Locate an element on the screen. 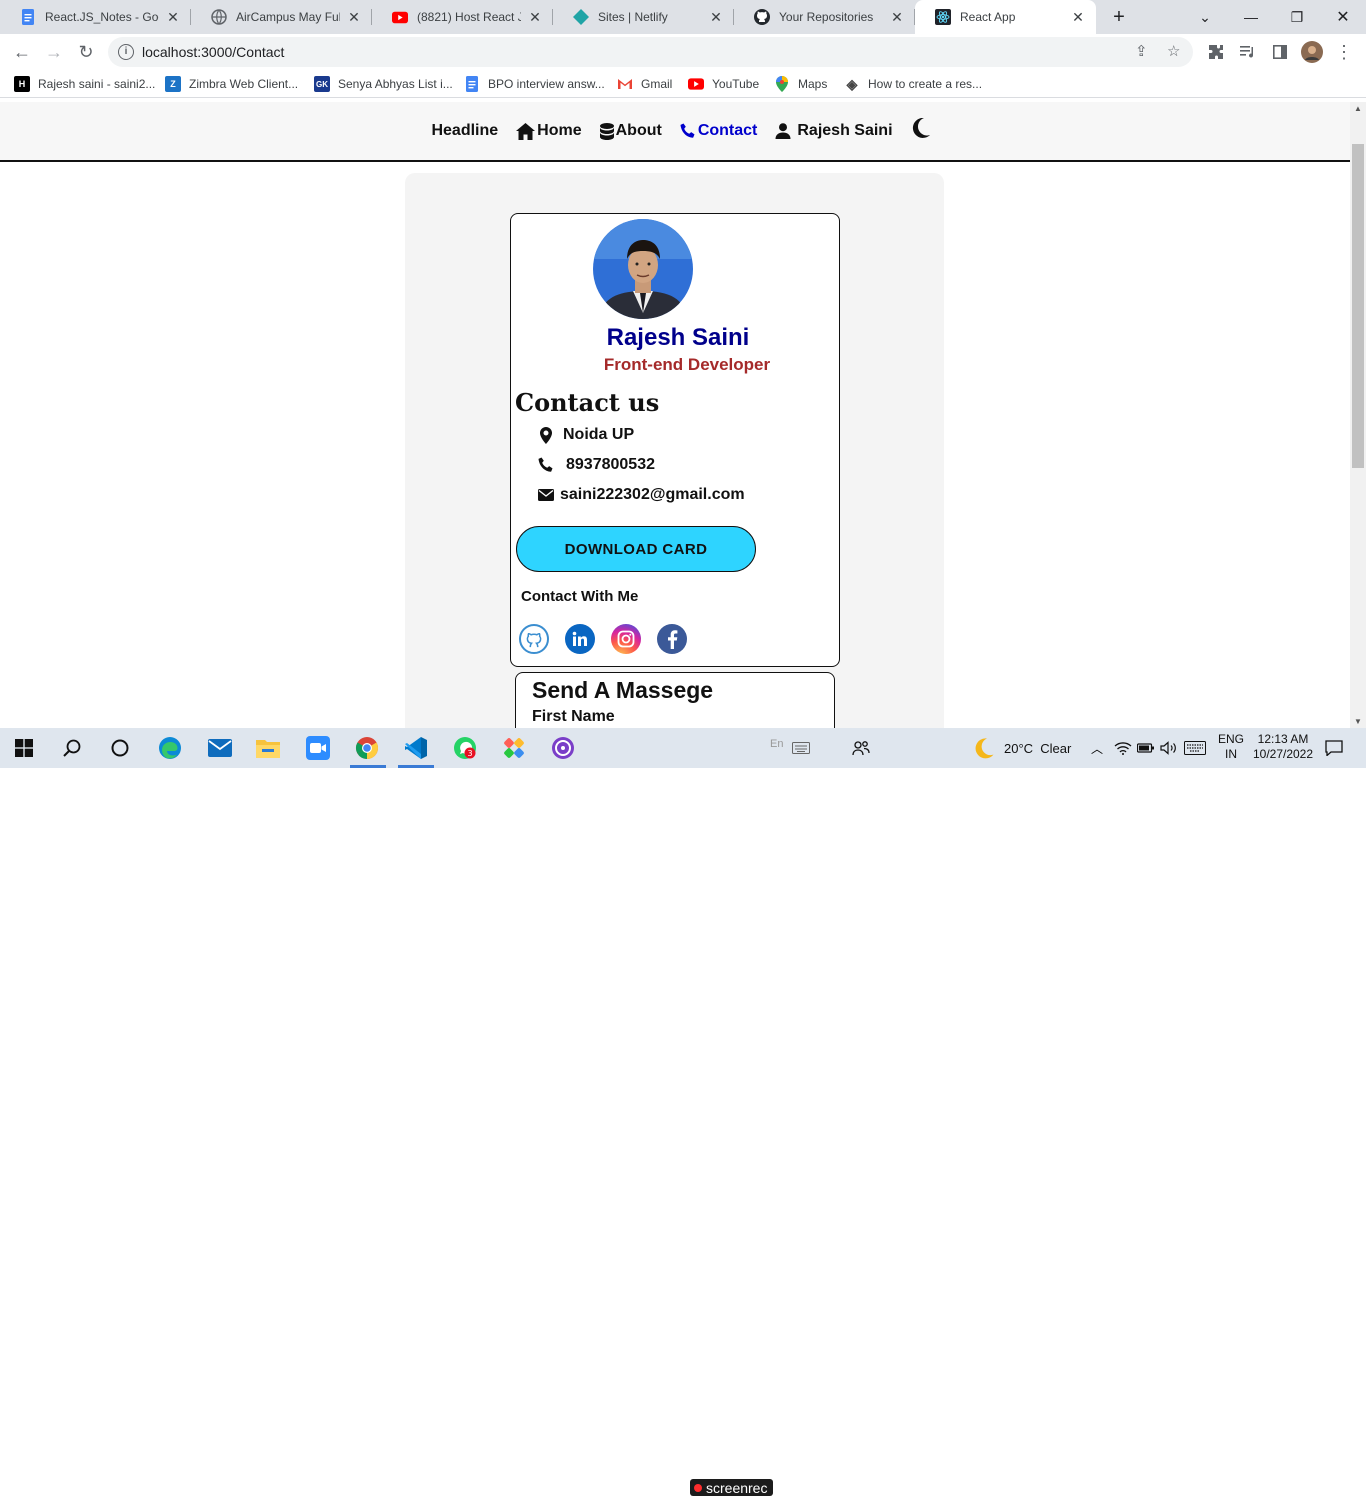  chevron-down-icon: ⌄ is located at coordinates (1205, 17).